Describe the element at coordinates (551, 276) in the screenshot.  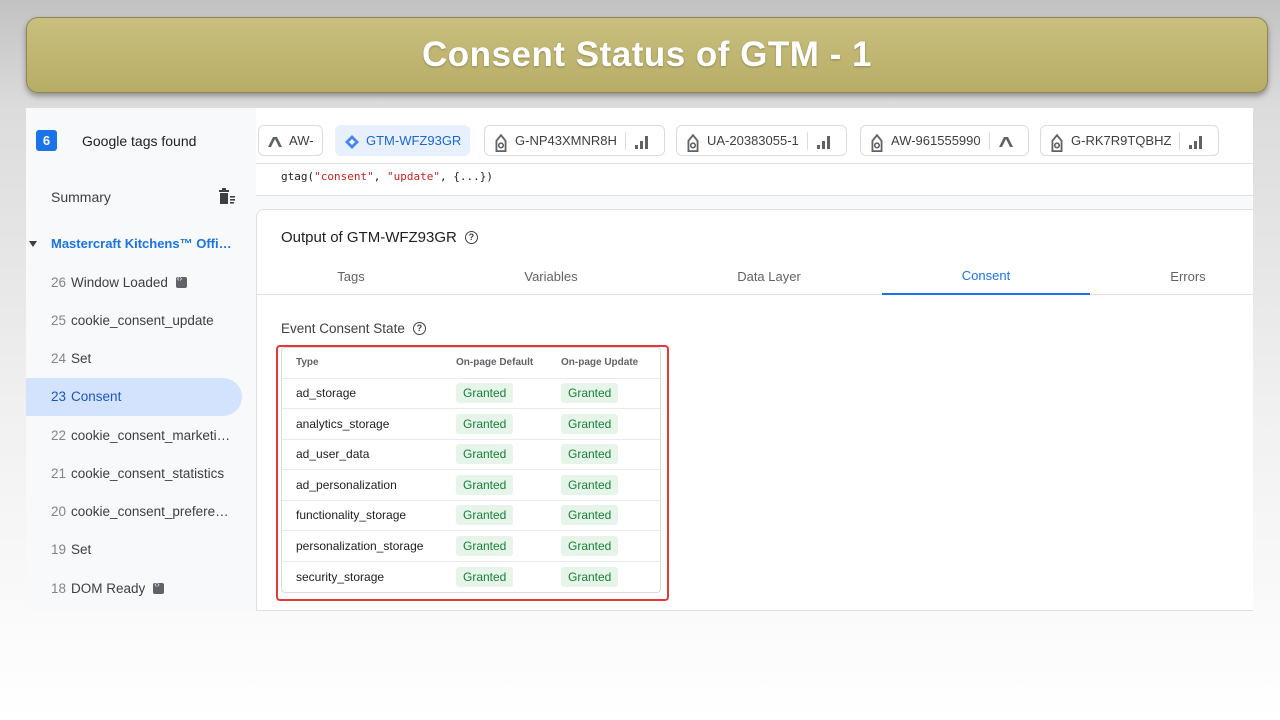
I see `output-tab: Variables` at that location.